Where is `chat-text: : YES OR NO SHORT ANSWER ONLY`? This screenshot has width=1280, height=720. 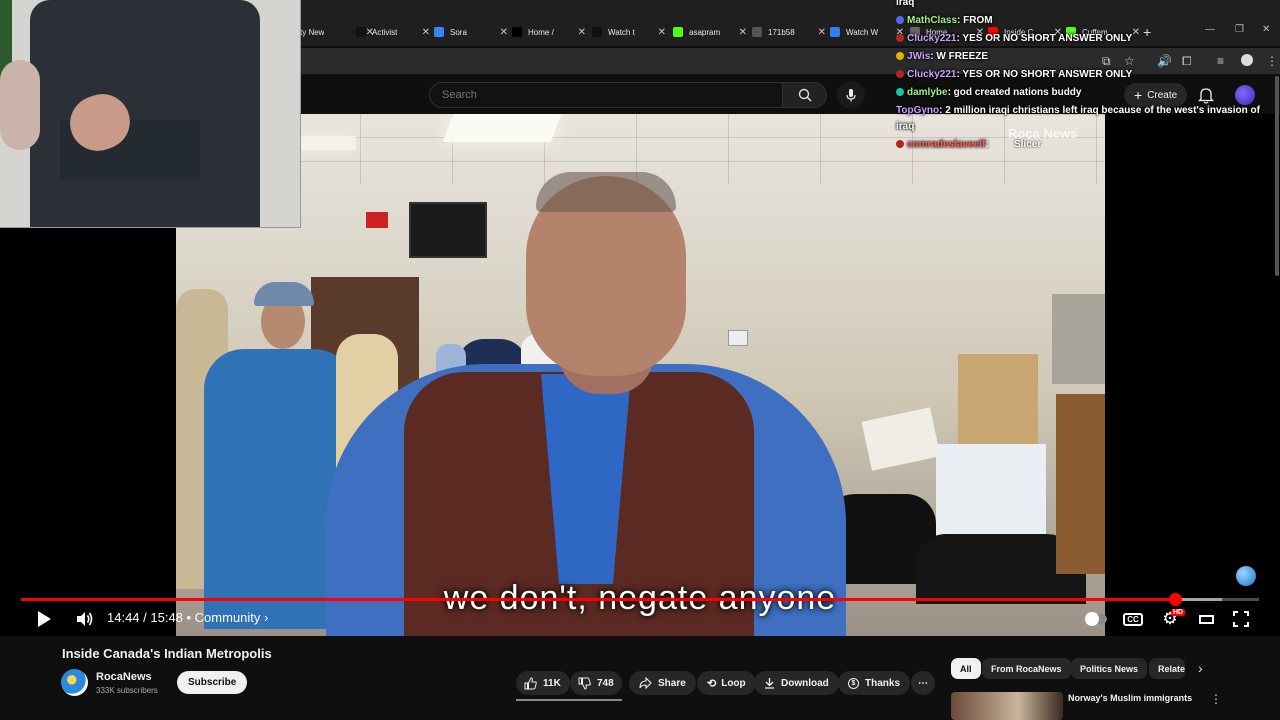
chat-text: : YES OR NO SHORT ANSWER ONLY is located at coordinates (1044, 74).